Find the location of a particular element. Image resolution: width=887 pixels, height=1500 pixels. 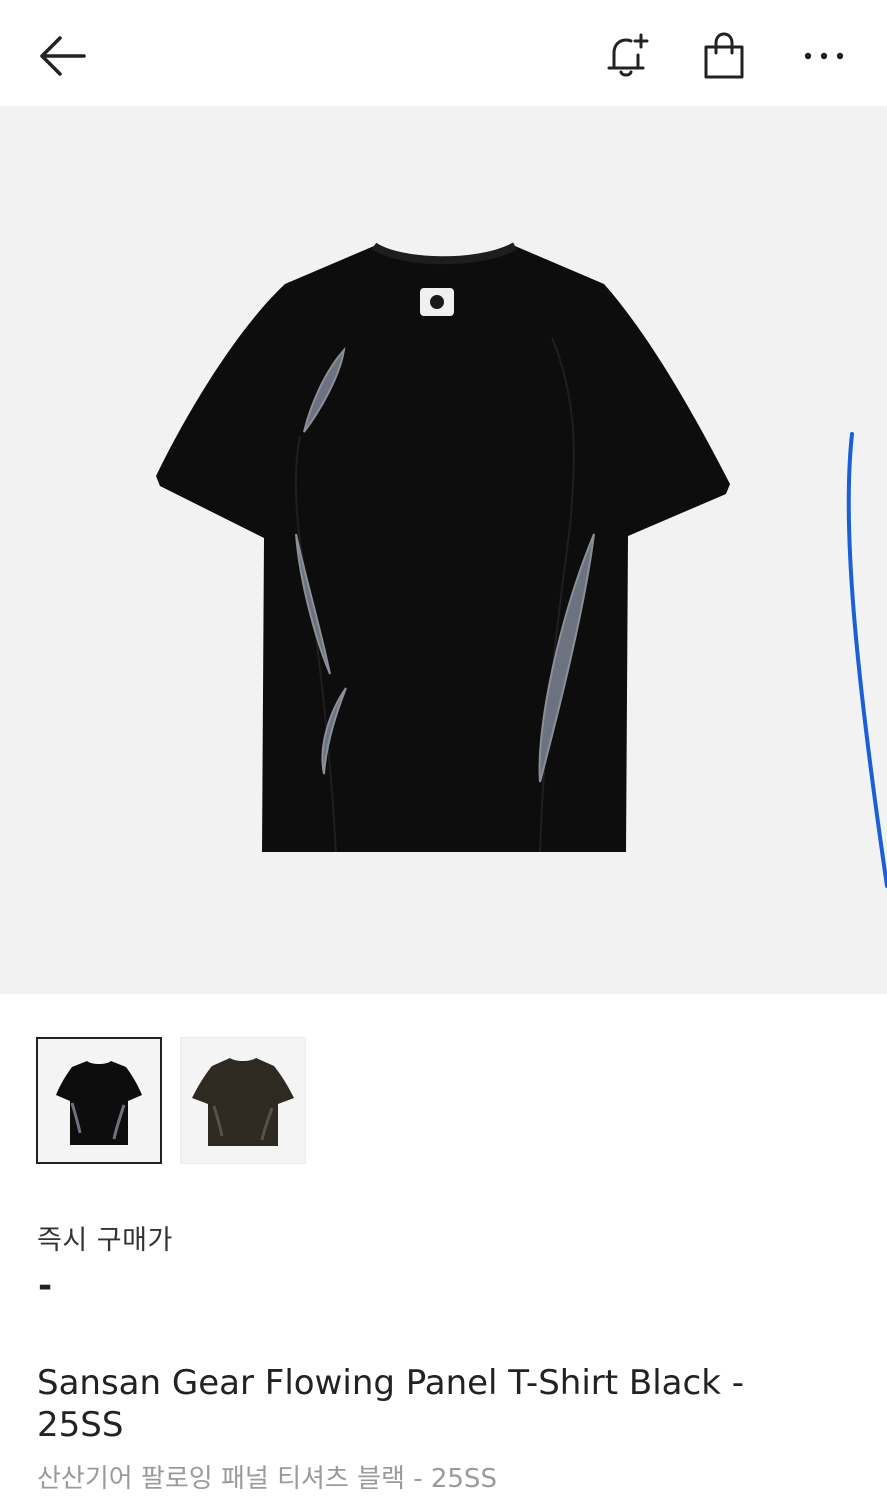

top-app-bar is located at coordinates (443, 53).